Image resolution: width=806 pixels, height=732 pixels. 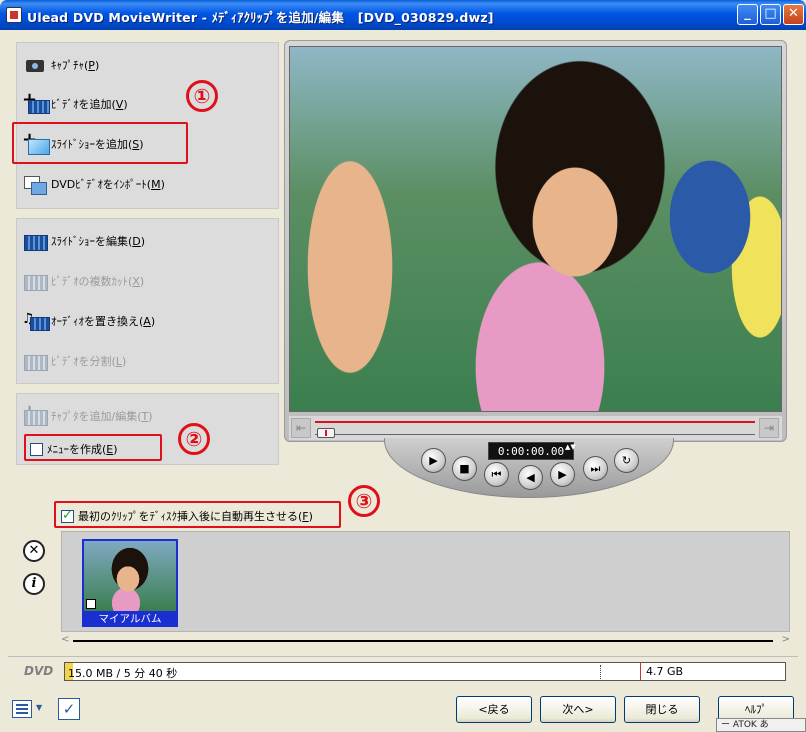 What do you see at coordinates (35, 281) in the screenshot?
I see `multi-trim-icon` at bounding box center [35, 281].